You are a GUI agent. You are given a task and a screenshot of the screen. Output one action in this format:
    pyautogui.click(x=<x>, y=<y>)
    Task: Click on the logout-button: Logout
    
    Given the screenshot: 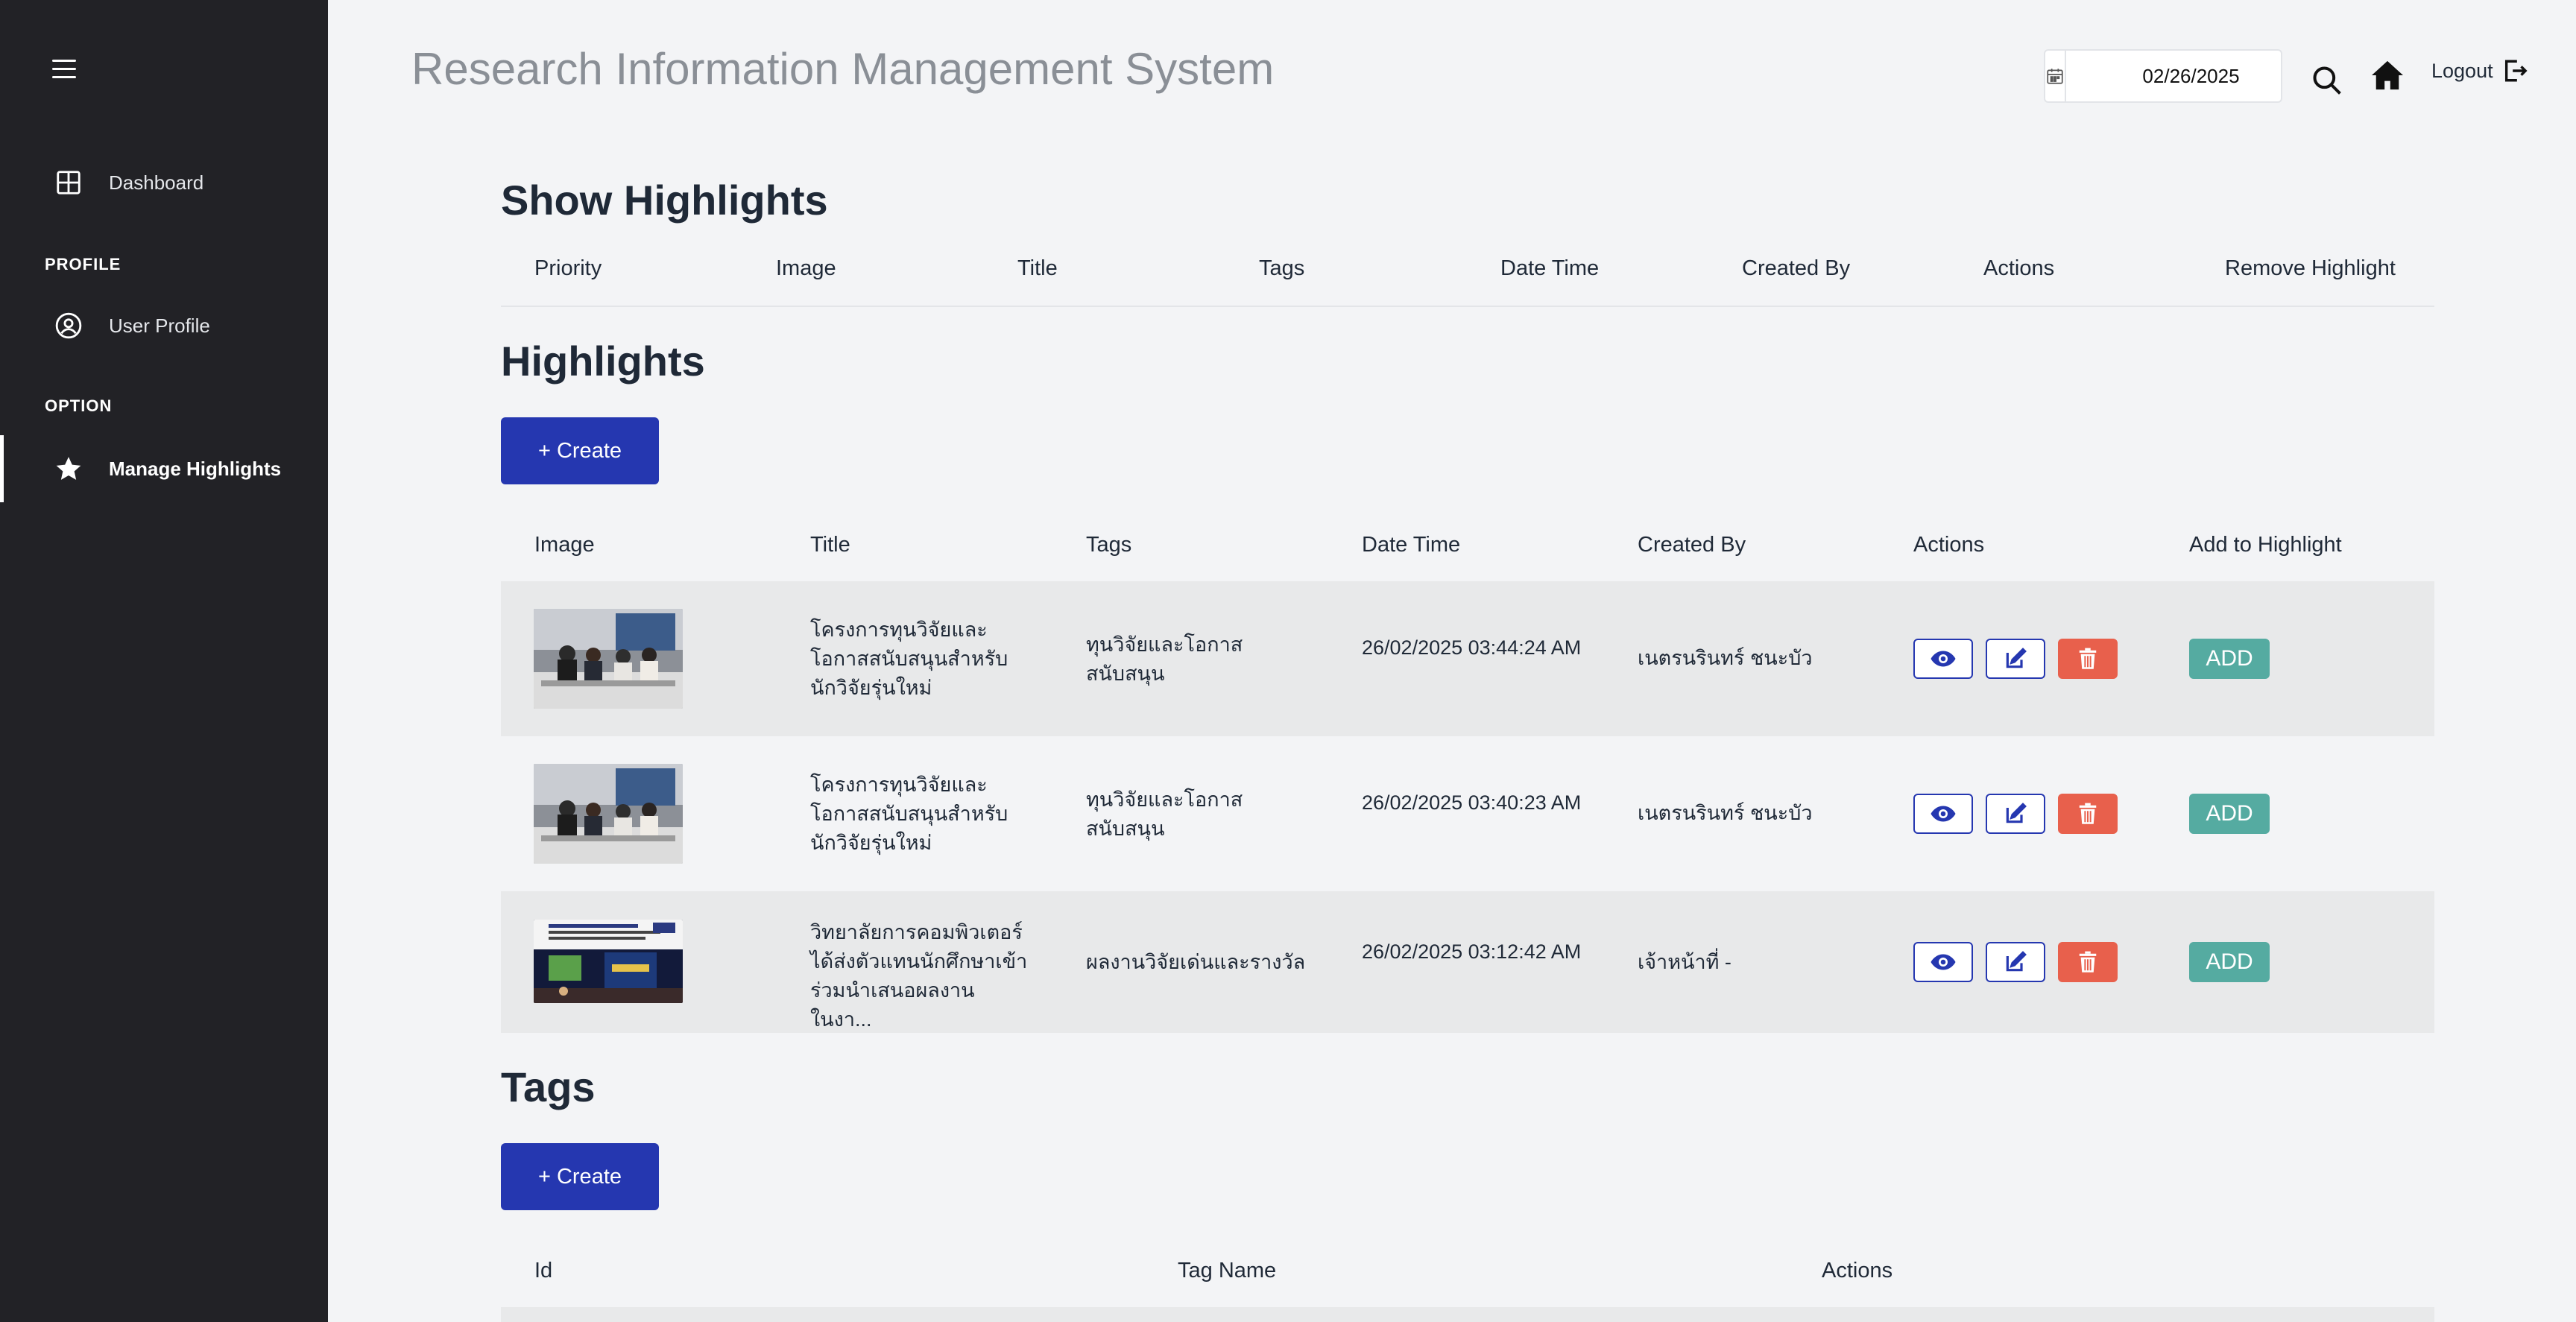 What is the action you would take?
    pyautogui.click(x=2479, y=71)
    